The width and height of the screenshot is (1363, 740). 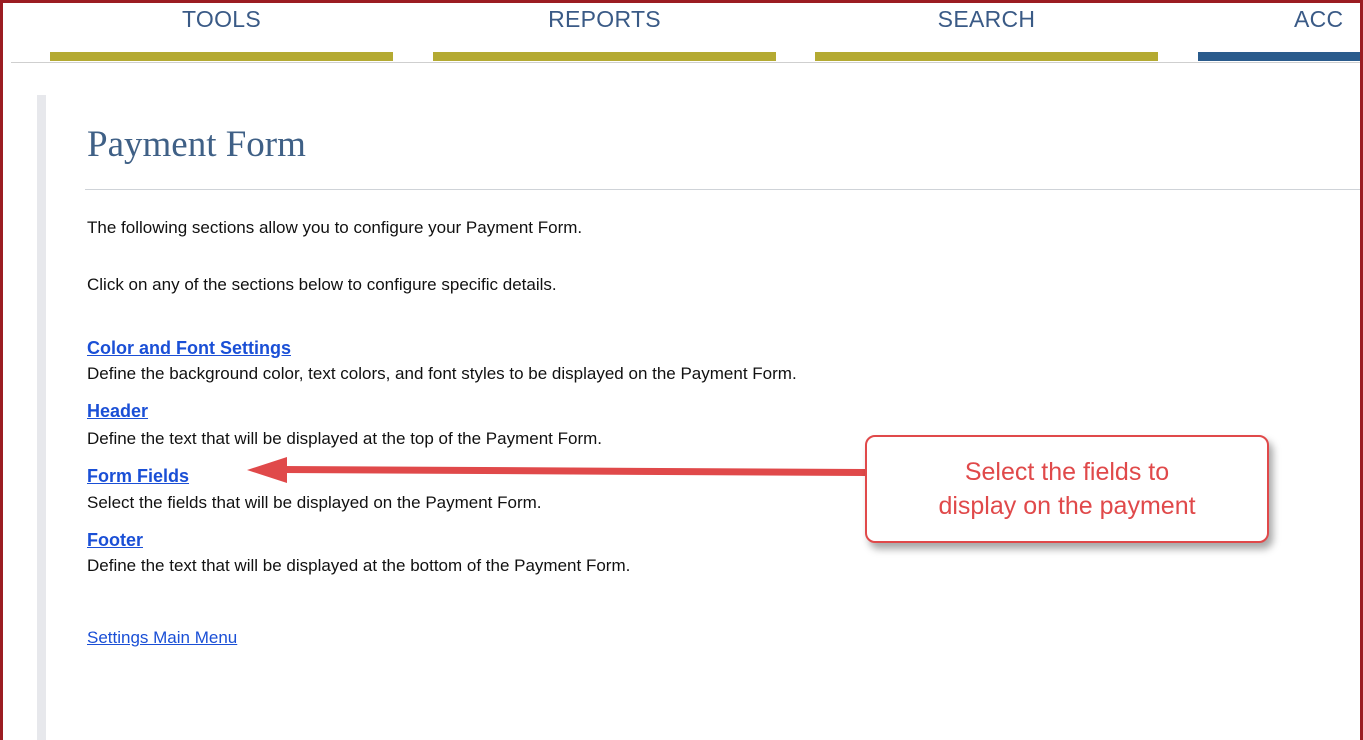 I want to click on tab-reports-bar, so click(x=604, y=56).